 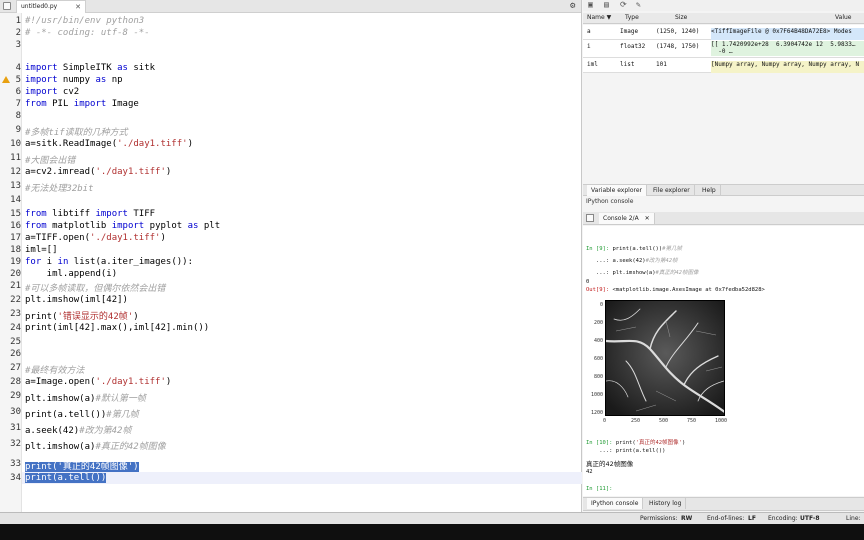 I want to click on console-line: ...: print(a.tell()), so click(x=626, y=451).